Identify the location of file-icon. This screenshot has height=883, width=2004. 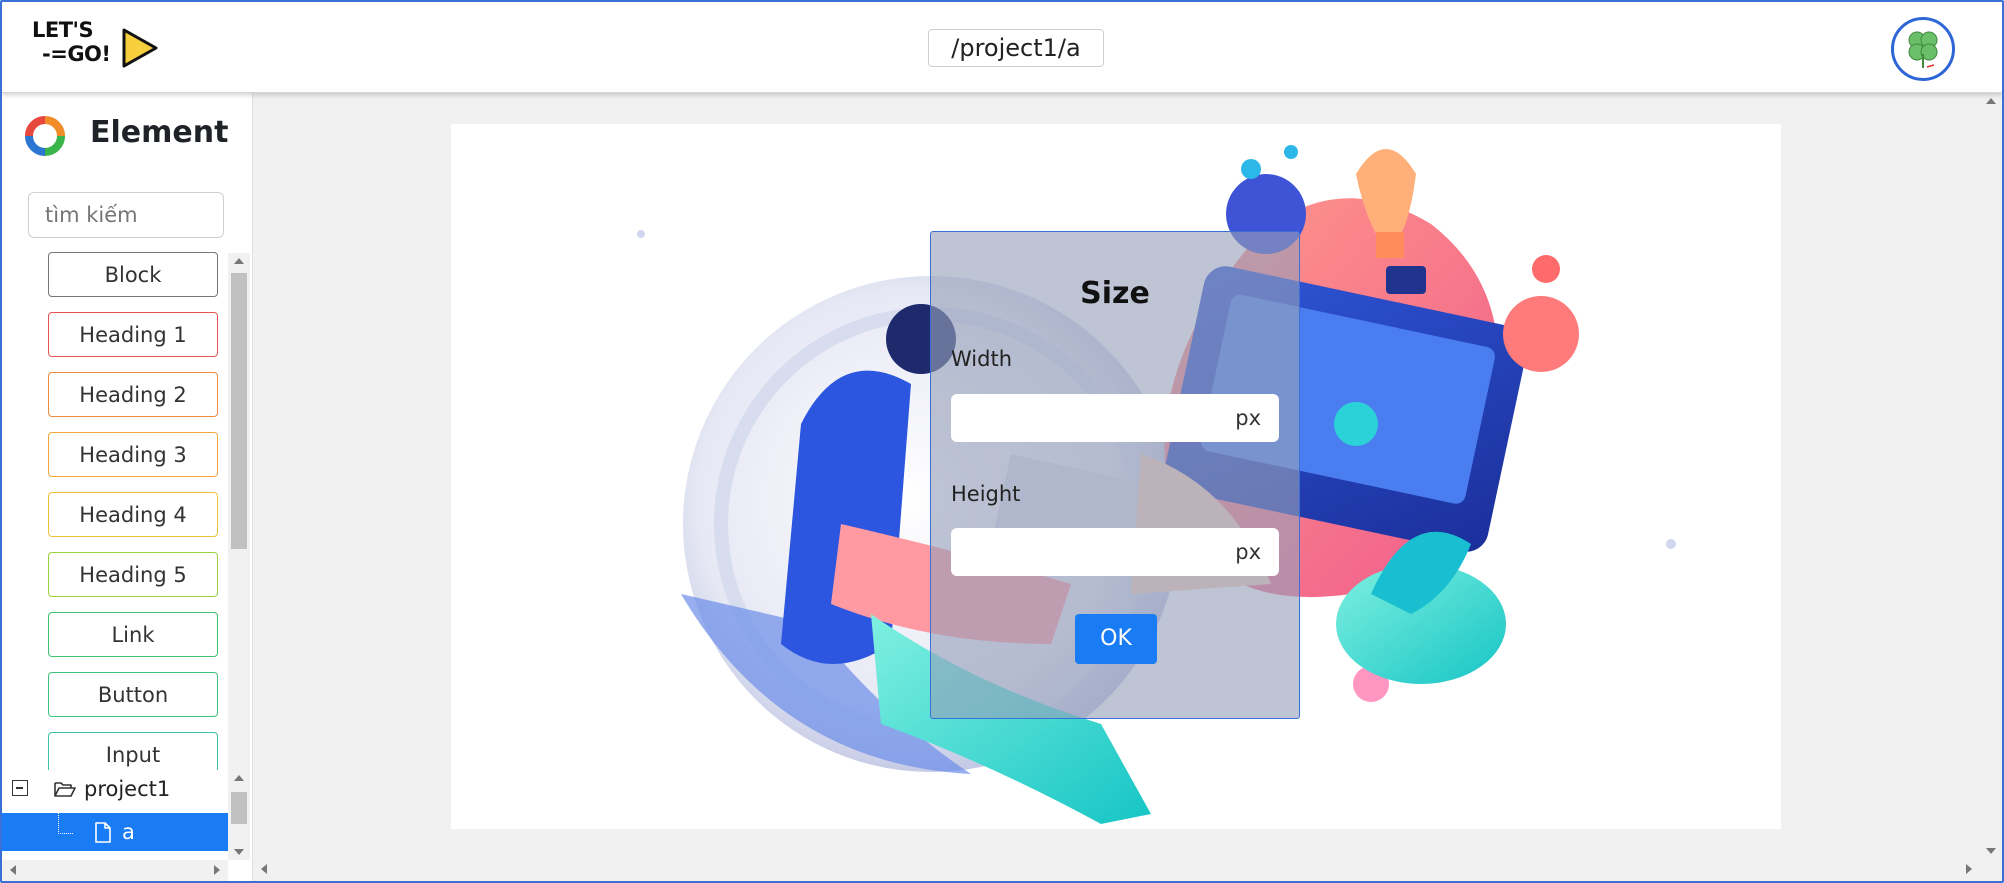
(103, 832).